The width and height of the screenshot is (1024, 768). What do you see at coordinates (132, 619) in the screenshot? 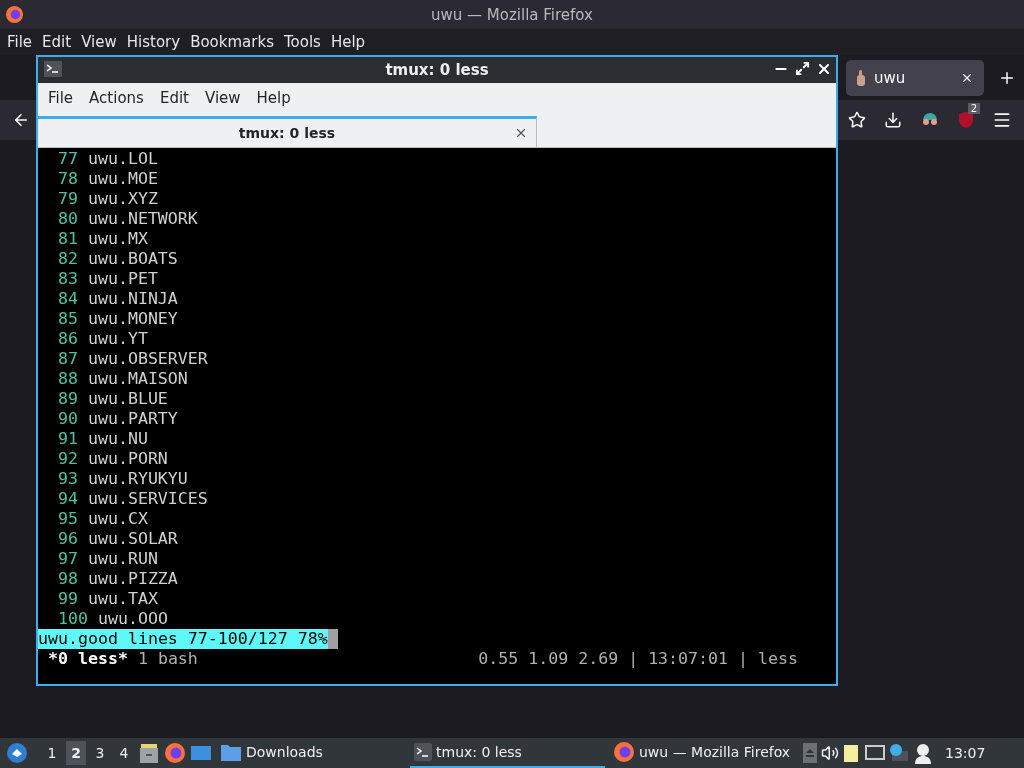
I see `line-text: uwu.OOO` at bounding box center [132, 619].